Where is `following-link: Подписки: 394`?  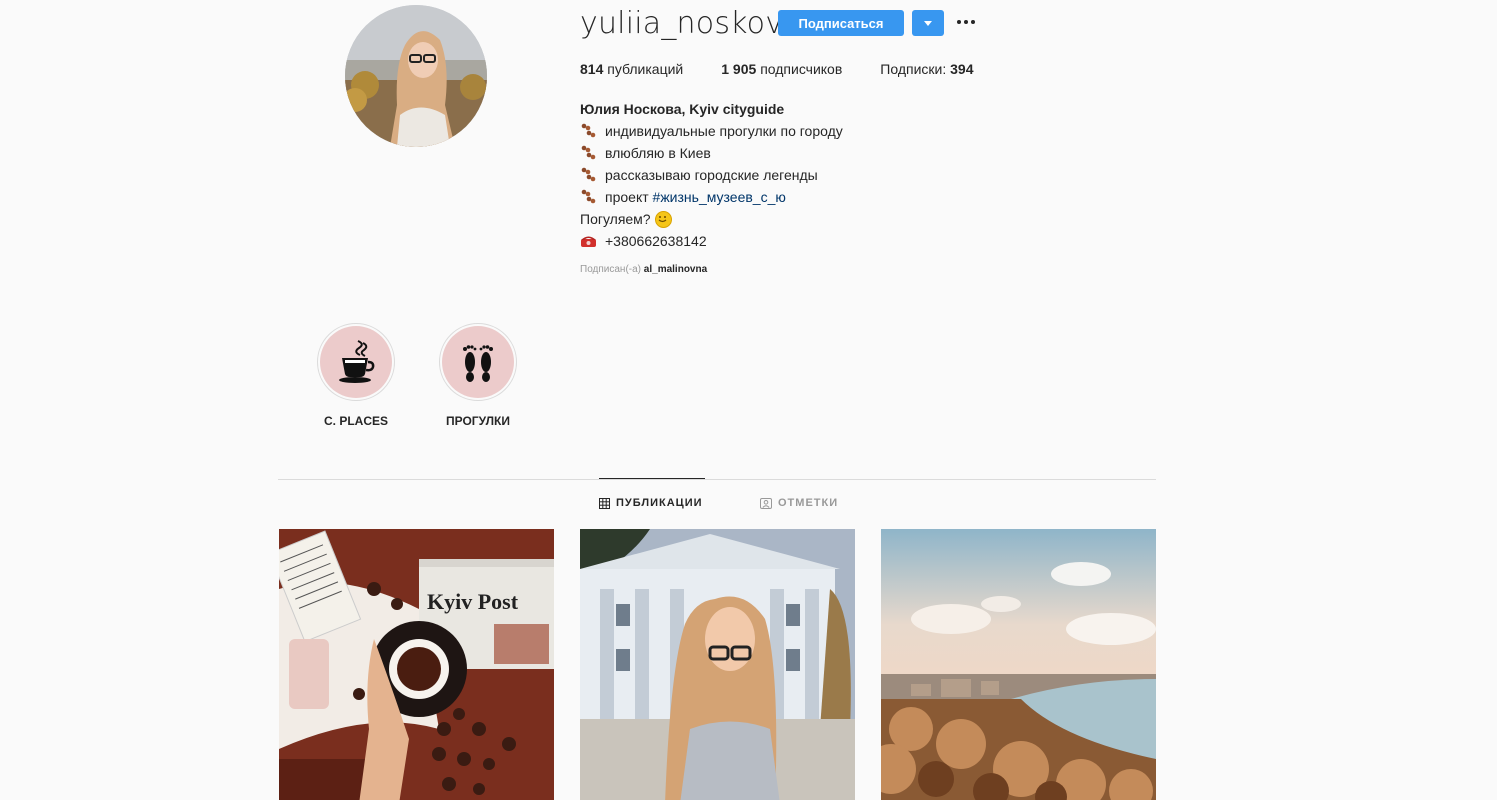 following-link: Подписки: 394 is located at coordinates (926, 69).